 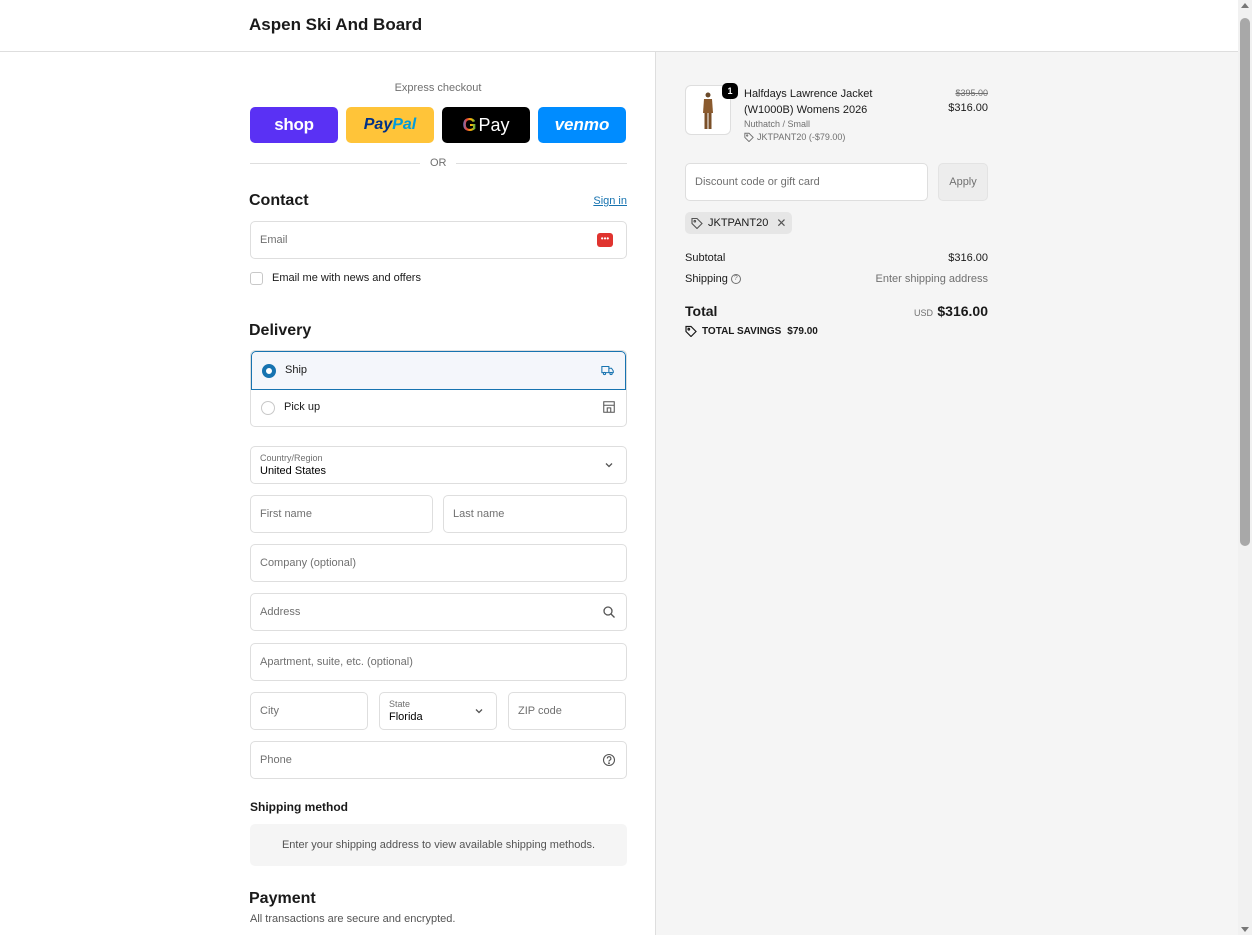 What do you see at coordinates (1245, 5) in the screenshot?
I see `scroll-up-icon` at bounding box center [1245, 5].